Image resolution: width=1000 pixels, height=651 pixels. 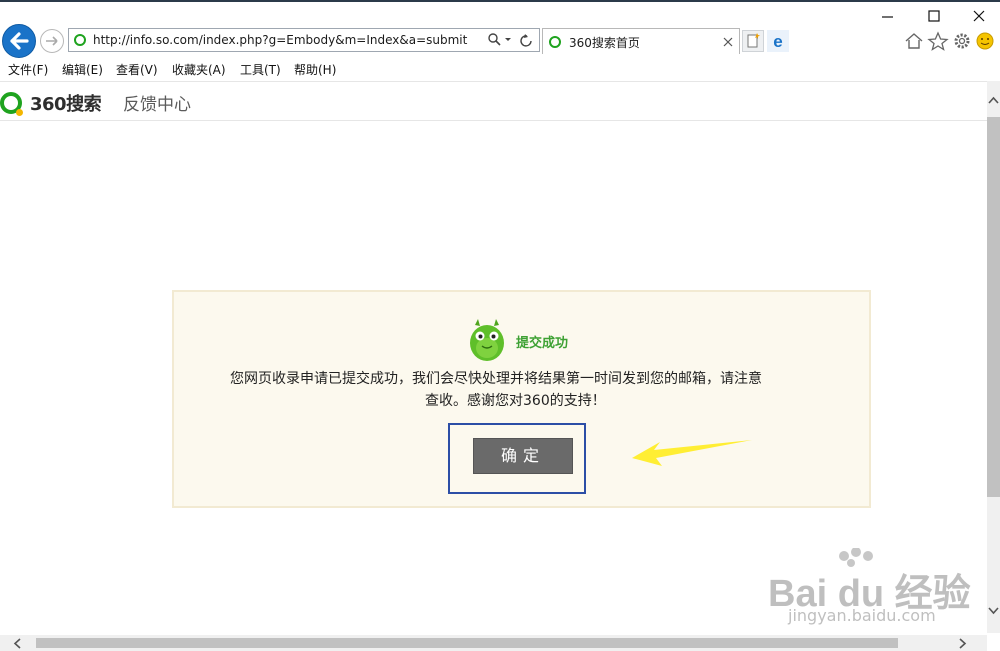 I want to click on back-button, so click(x=19, y=41).